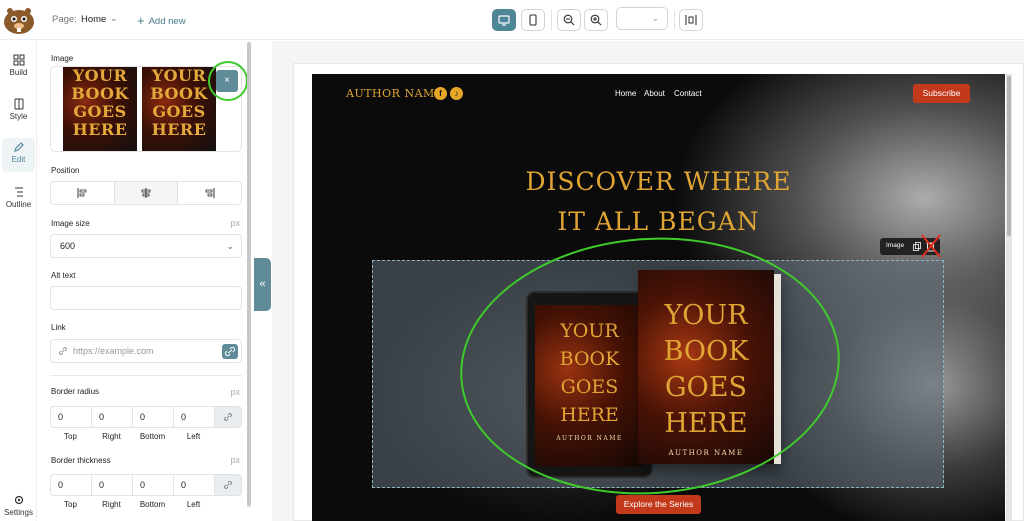  I want to click on nav-edit: Edit, so click(18, 155).